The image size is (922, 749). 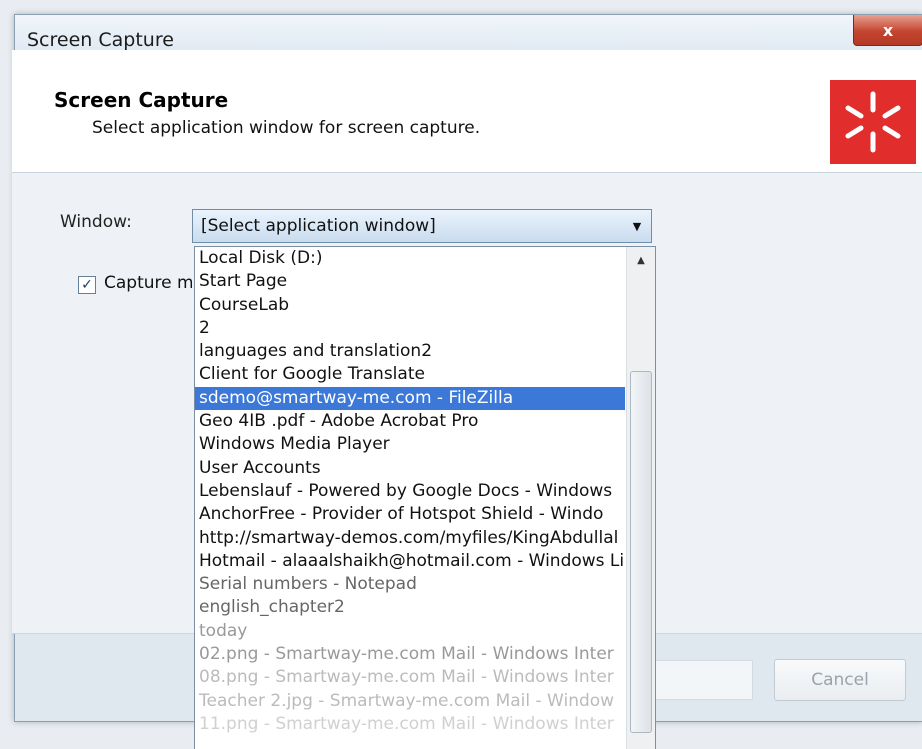 I want to click on app-logo-icon, so click(x=873, y=122).